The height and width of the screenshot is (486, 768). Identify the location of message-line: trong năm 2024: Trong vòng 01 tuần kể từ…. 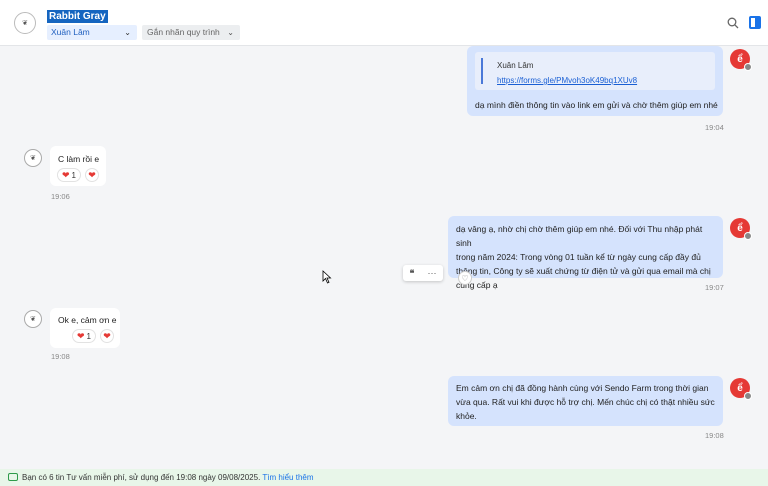
(578, 257).